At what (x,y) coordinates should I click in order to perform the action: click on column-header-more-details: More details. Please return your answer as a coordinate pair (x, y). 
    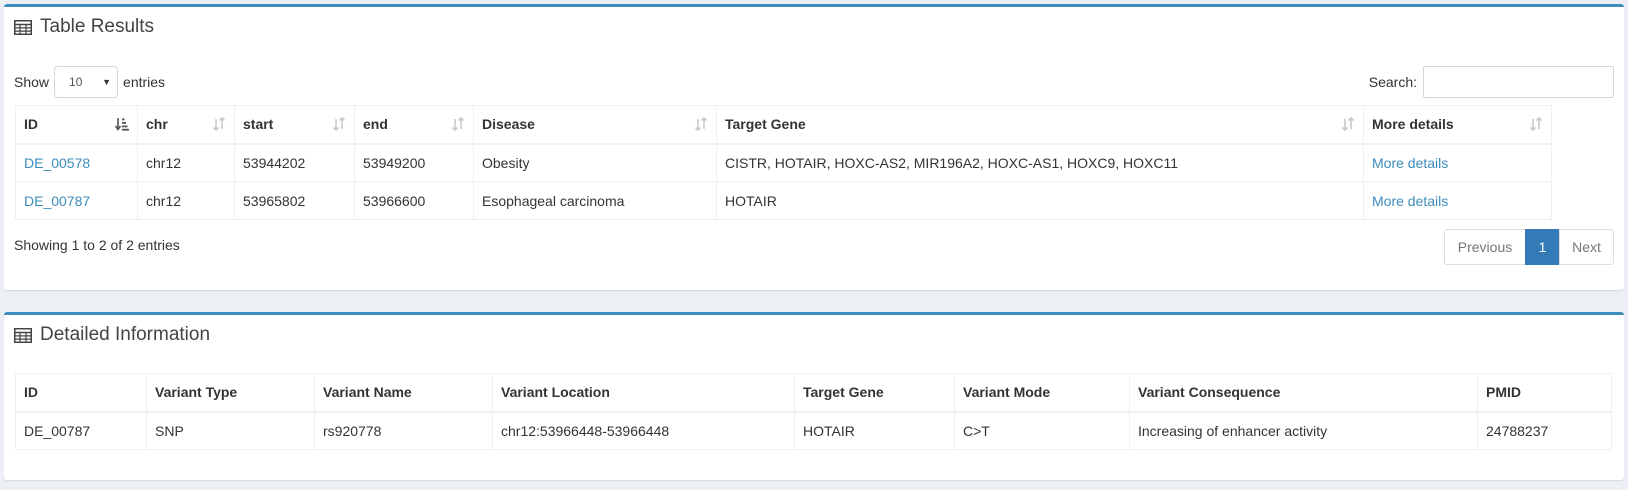
    Looking at the image, I should click on (1457, 125).